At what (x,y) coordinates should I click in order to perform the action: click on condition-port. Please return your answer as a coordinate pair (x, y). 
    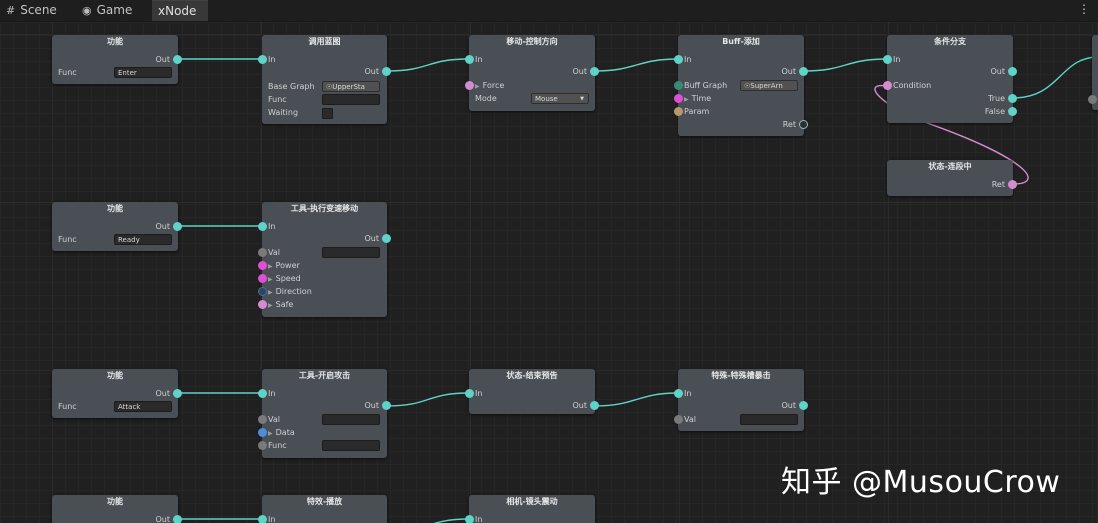
    Looking at the image, I should click on (887, 85).